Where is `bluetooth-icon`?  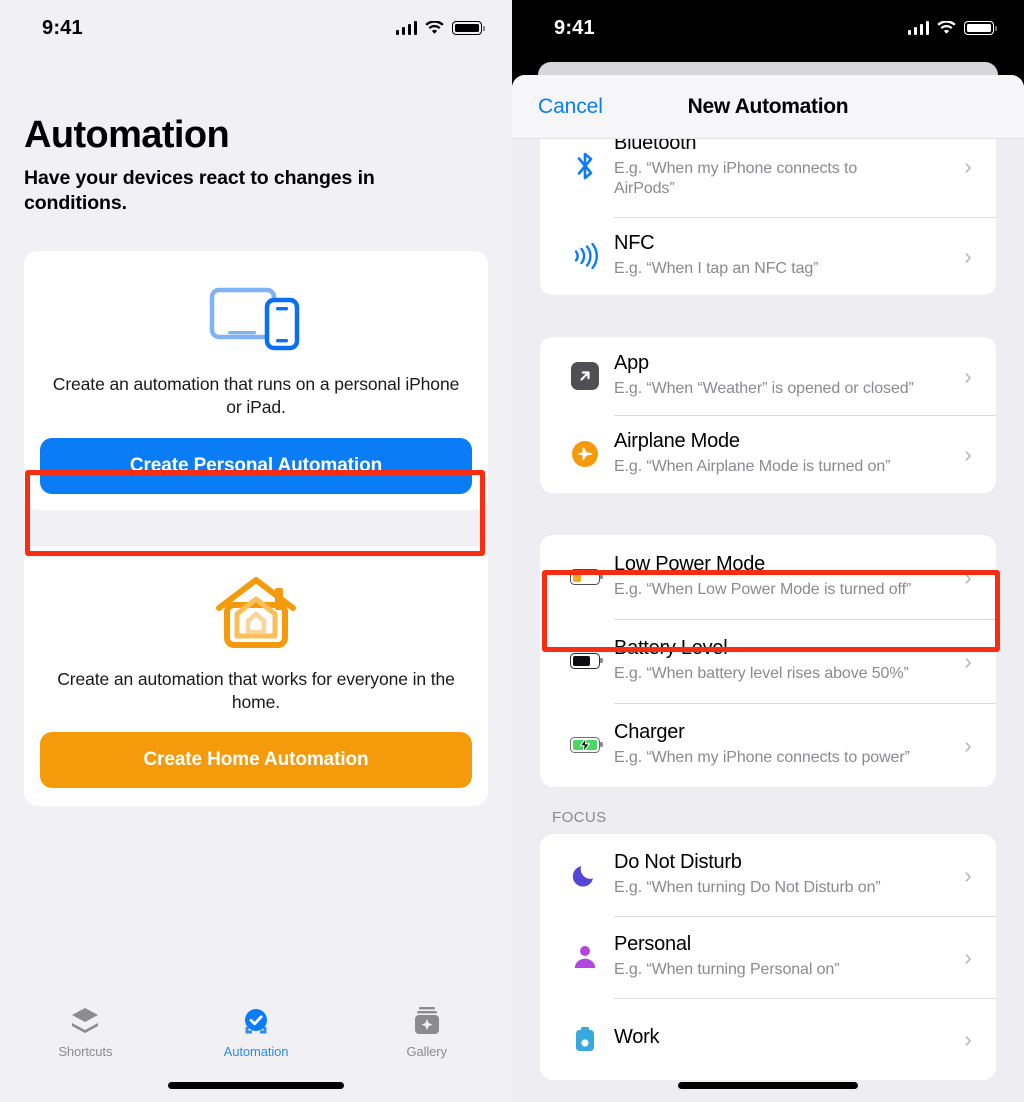
bluetooth-icon is located at coordinates (585, 166).